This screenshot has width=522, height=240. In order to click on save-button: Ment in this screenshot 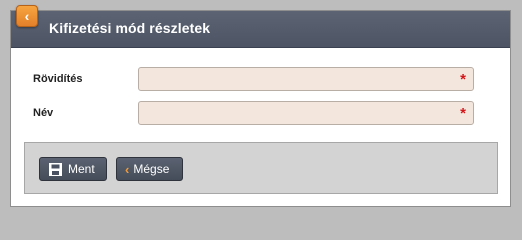, I will do `click(73, 169)`.